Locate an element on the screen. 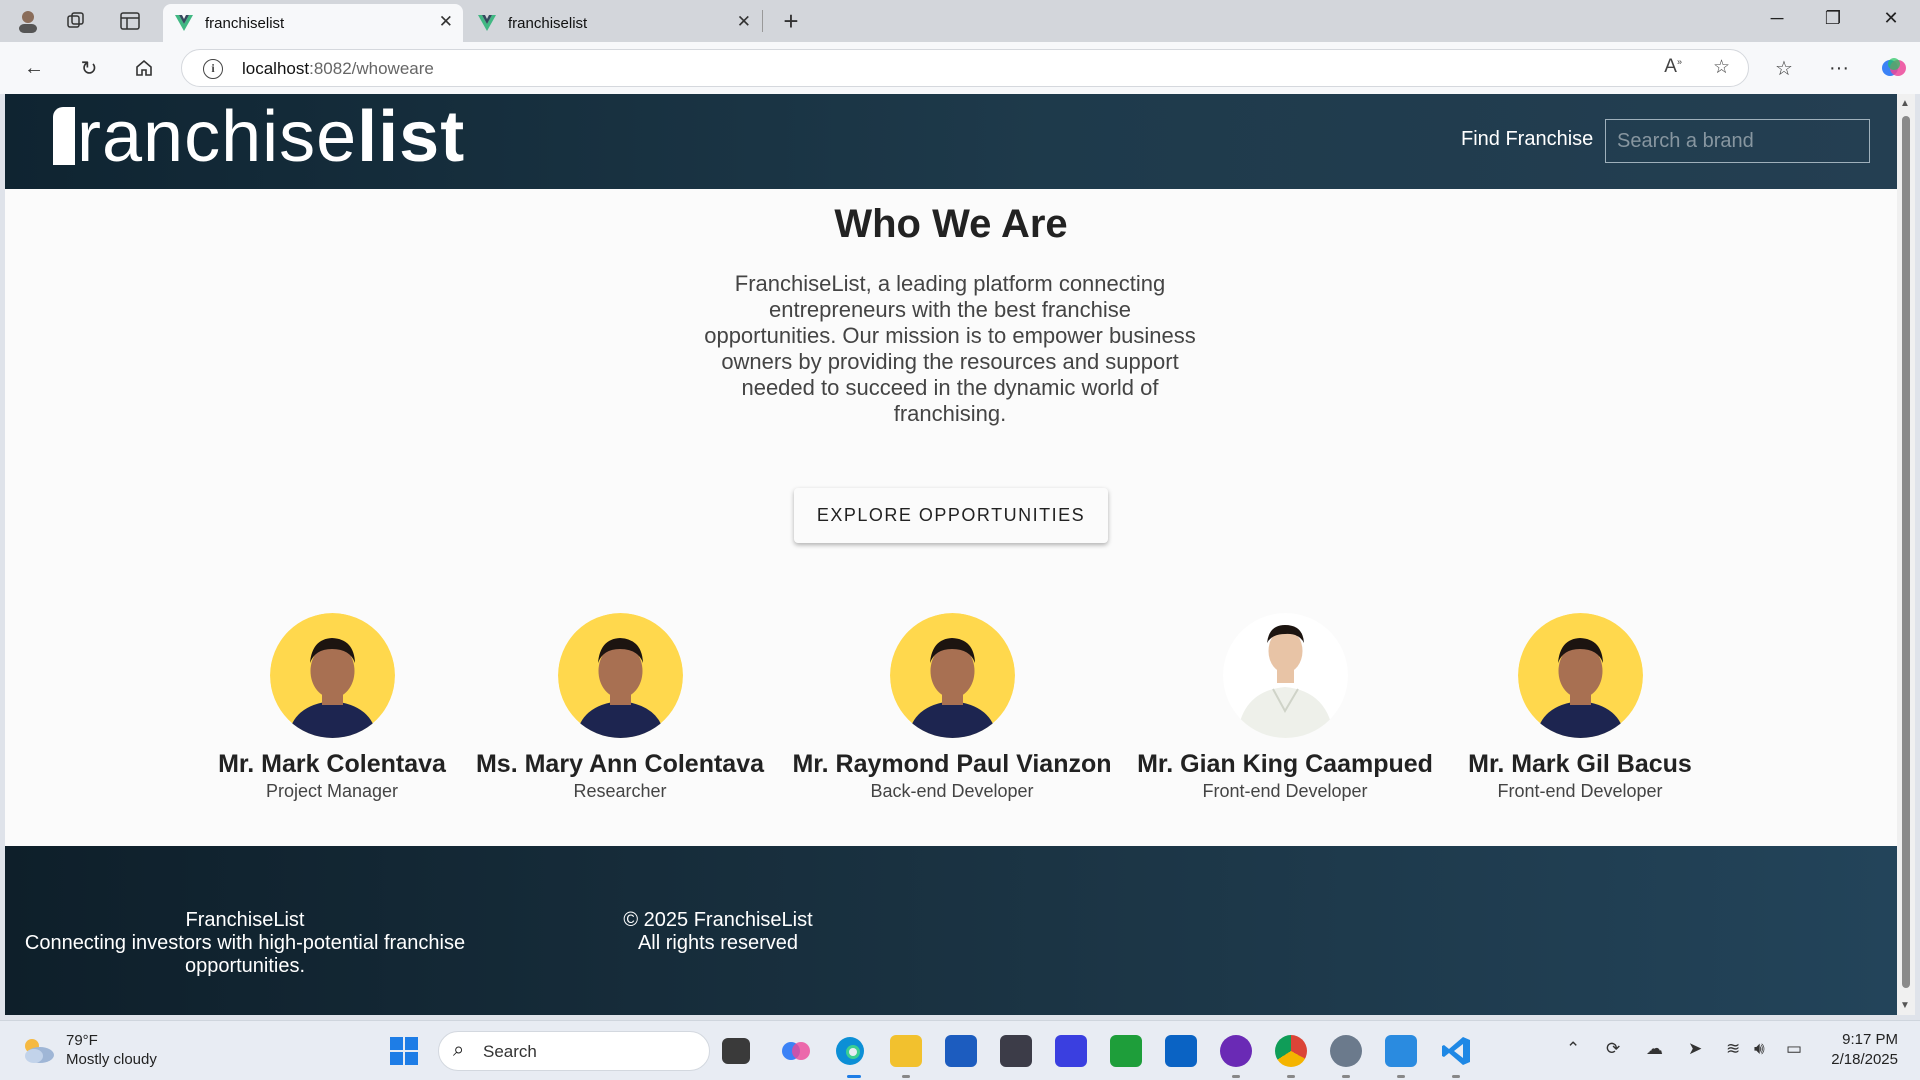  location-icon: ➤ is located at coordinates (1695, 1049).